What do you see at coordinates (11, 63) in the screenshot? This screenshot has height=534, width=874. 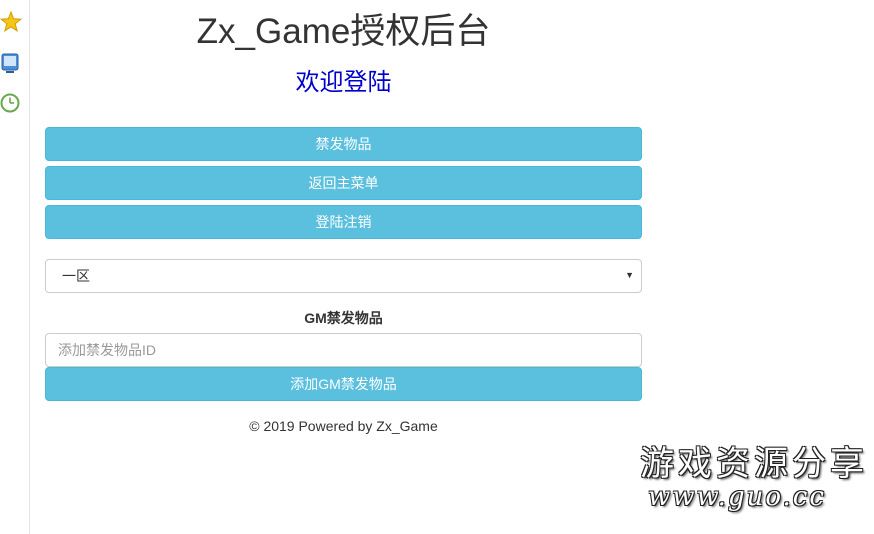 I see `monitor-icon` at bounding box center [11, 63].